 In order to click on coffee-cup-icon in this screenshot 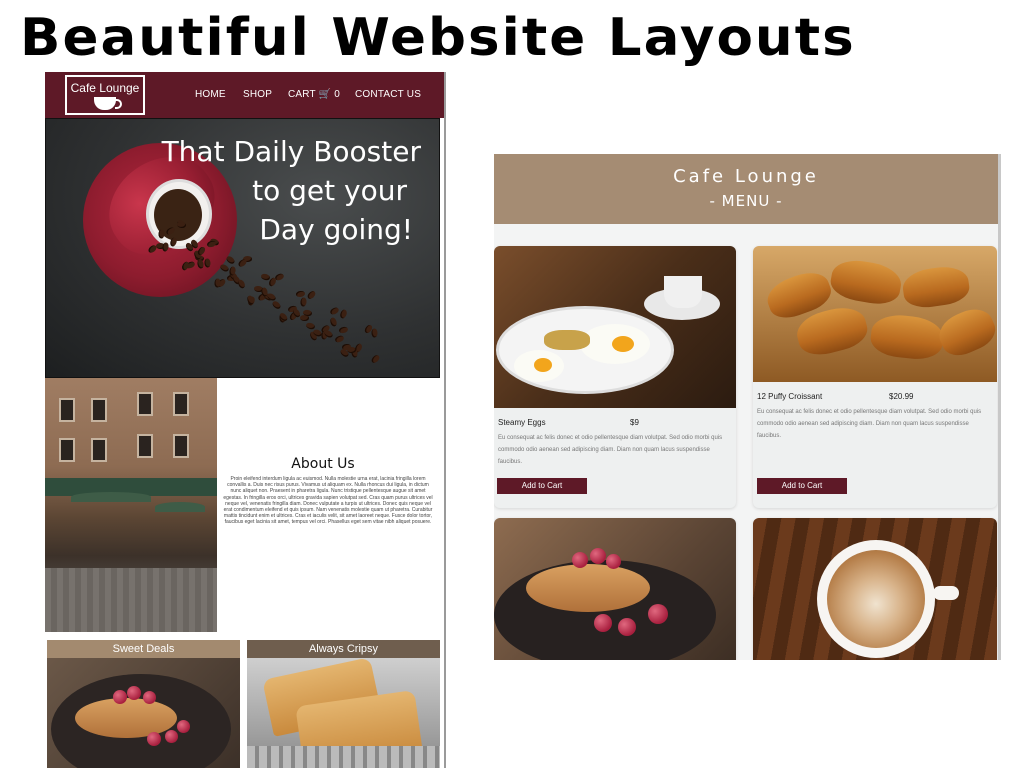, I will do `click(108, 103)`.